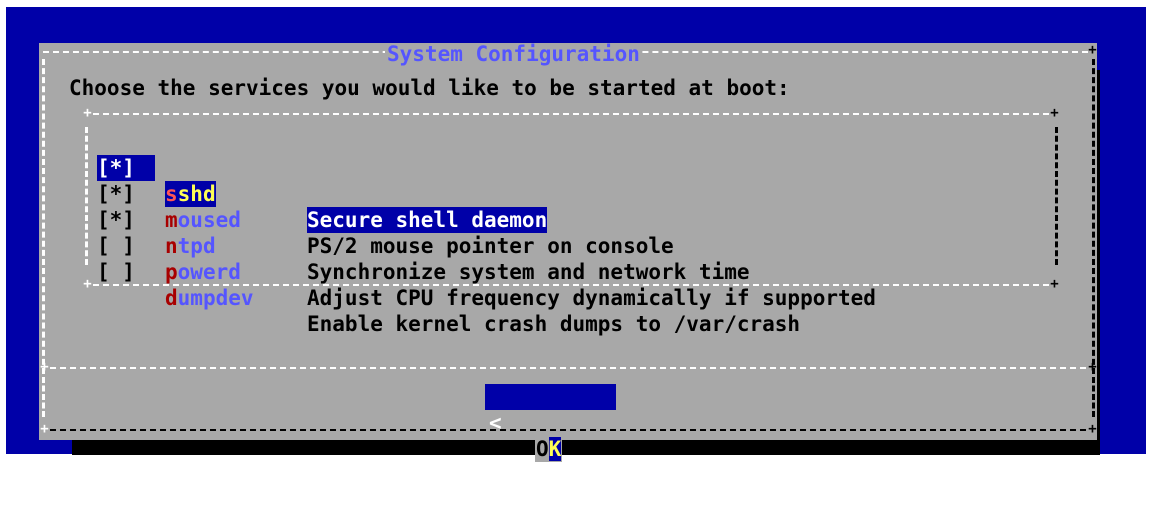 The height and width of the screenshot is (514, 1152). What do you see at coordinates (190, 194) in the screenshot?
I see `service-name: sshd` at bounding box center [190, 194].